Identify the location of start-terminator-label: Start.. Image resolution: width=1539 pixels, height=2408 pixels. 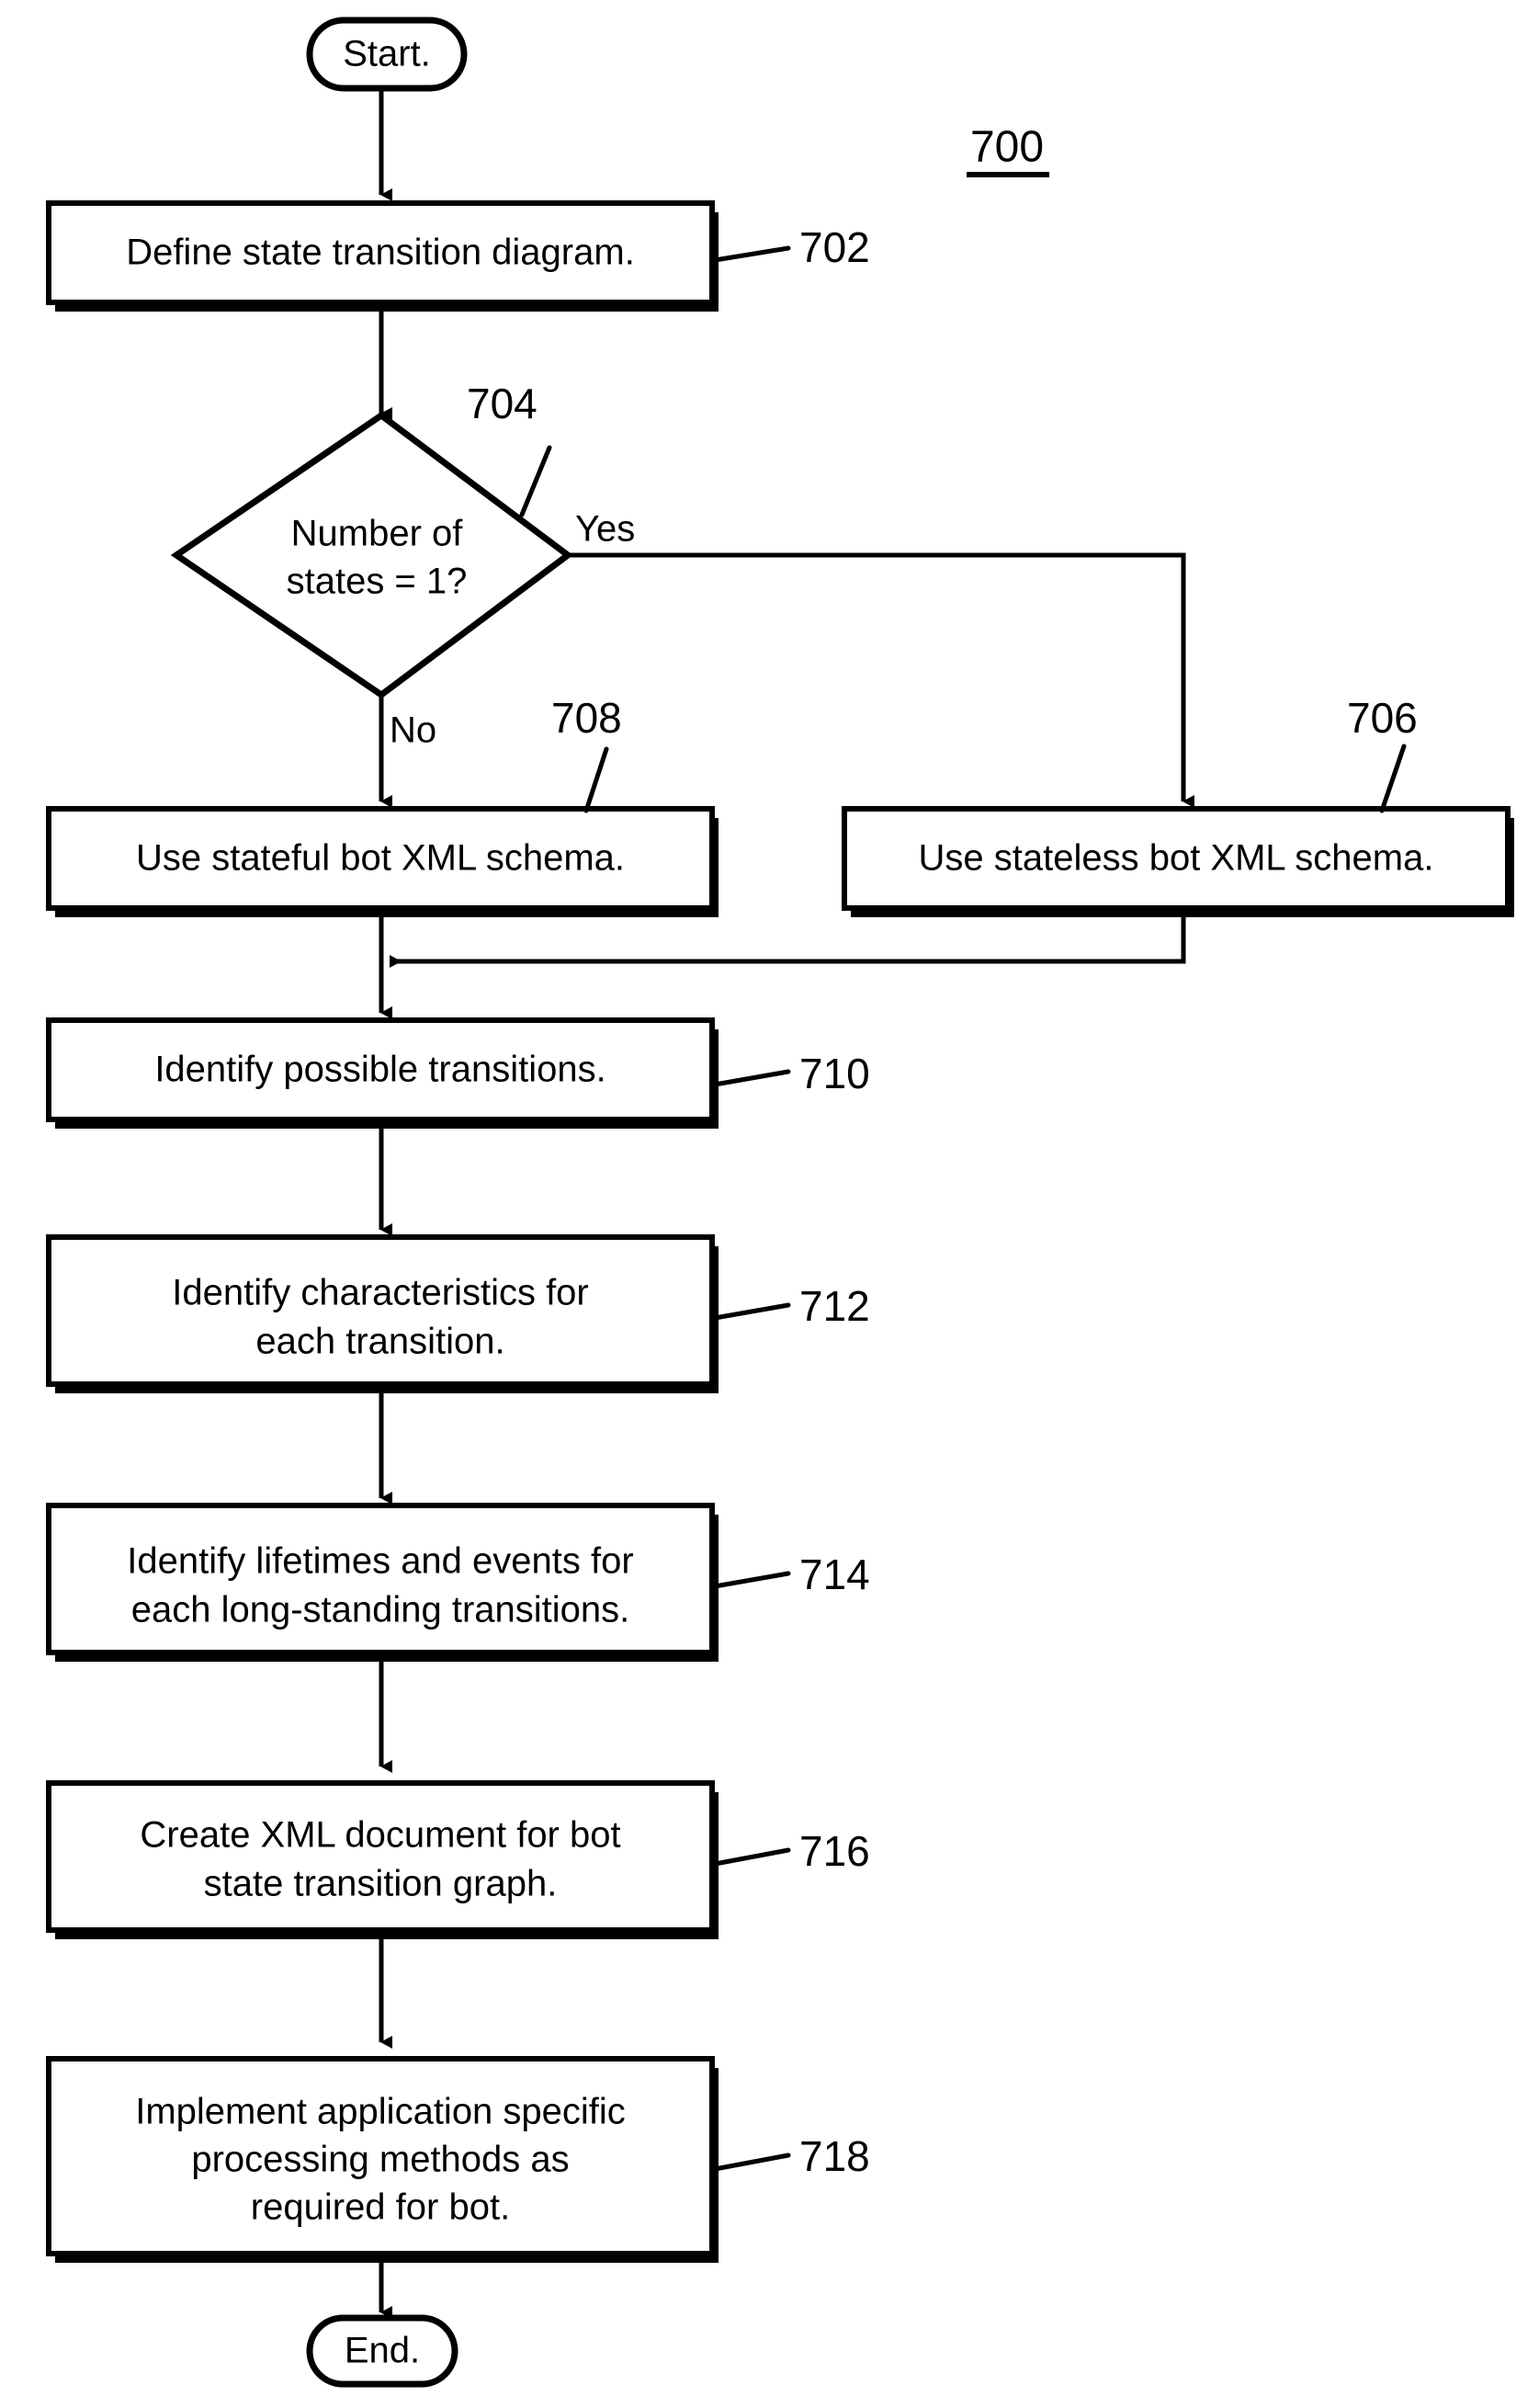
(387, 54).